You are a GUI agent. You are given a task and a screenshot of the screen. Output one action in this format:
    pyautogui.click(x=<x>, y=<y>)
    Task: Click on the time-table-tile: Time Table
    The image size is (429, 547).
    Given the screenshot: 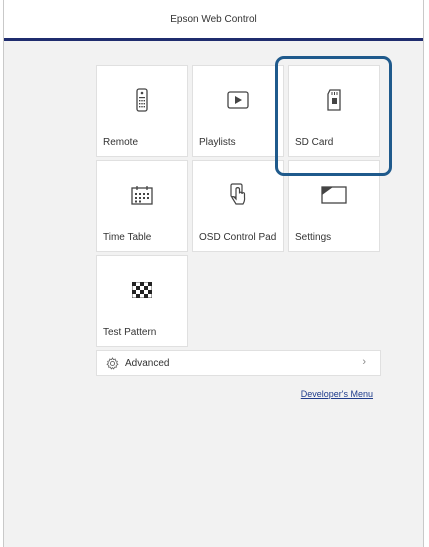 What is the action you would take?
    pyautogui.click(x=142, y=206)
    